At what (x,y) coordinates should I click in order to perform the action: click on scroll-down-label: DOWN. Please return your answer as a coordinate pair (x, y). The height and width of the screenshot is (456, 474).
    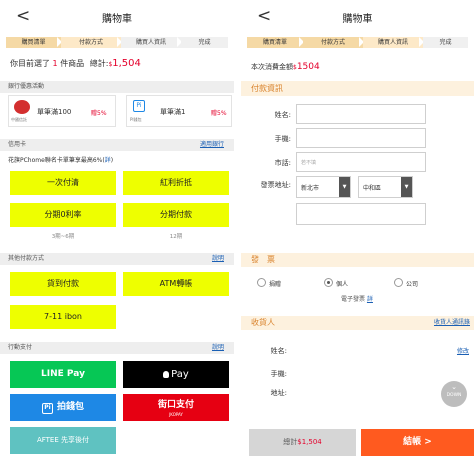
    Looking at the image, I should click on (454, 395).